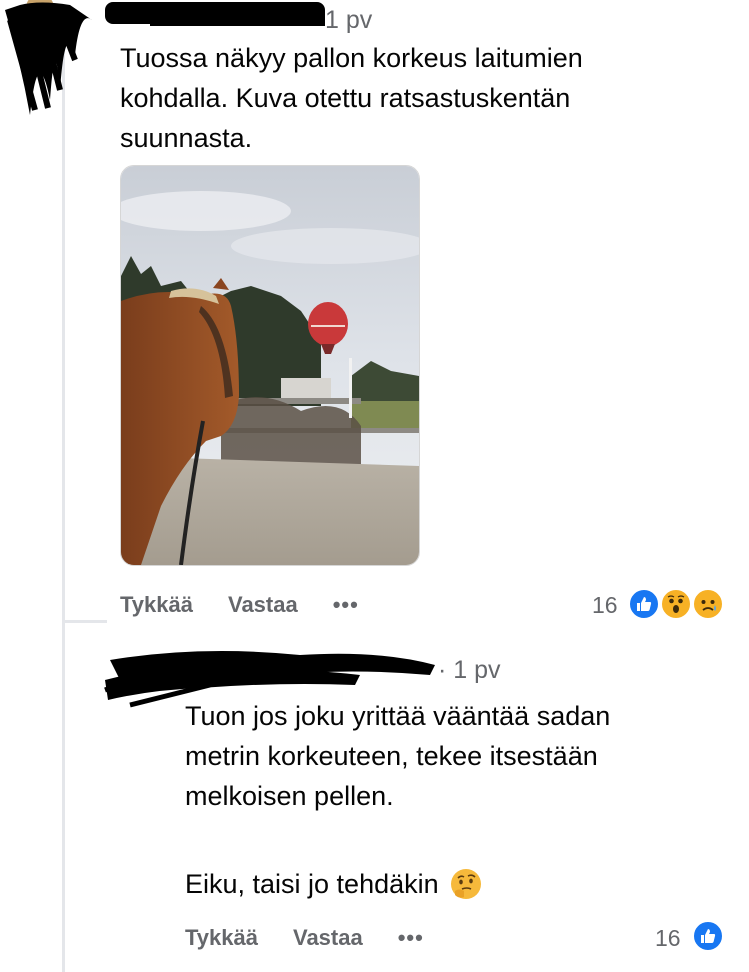 This screenshot has height=972, width=749. I want to click on comment1-actions: Tykkää Vastaa •••, so click(239, 605).